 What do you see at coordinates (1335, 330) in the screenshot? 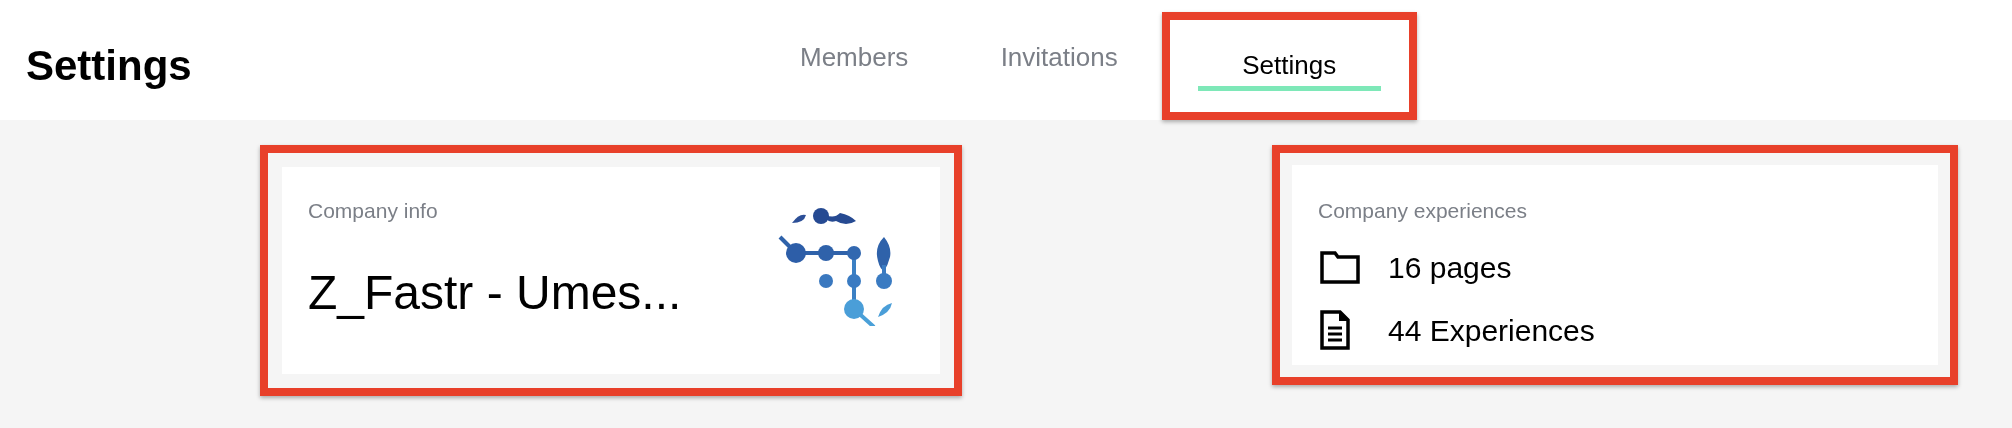
I see `document-icon` at bounding box center [1335, 330].